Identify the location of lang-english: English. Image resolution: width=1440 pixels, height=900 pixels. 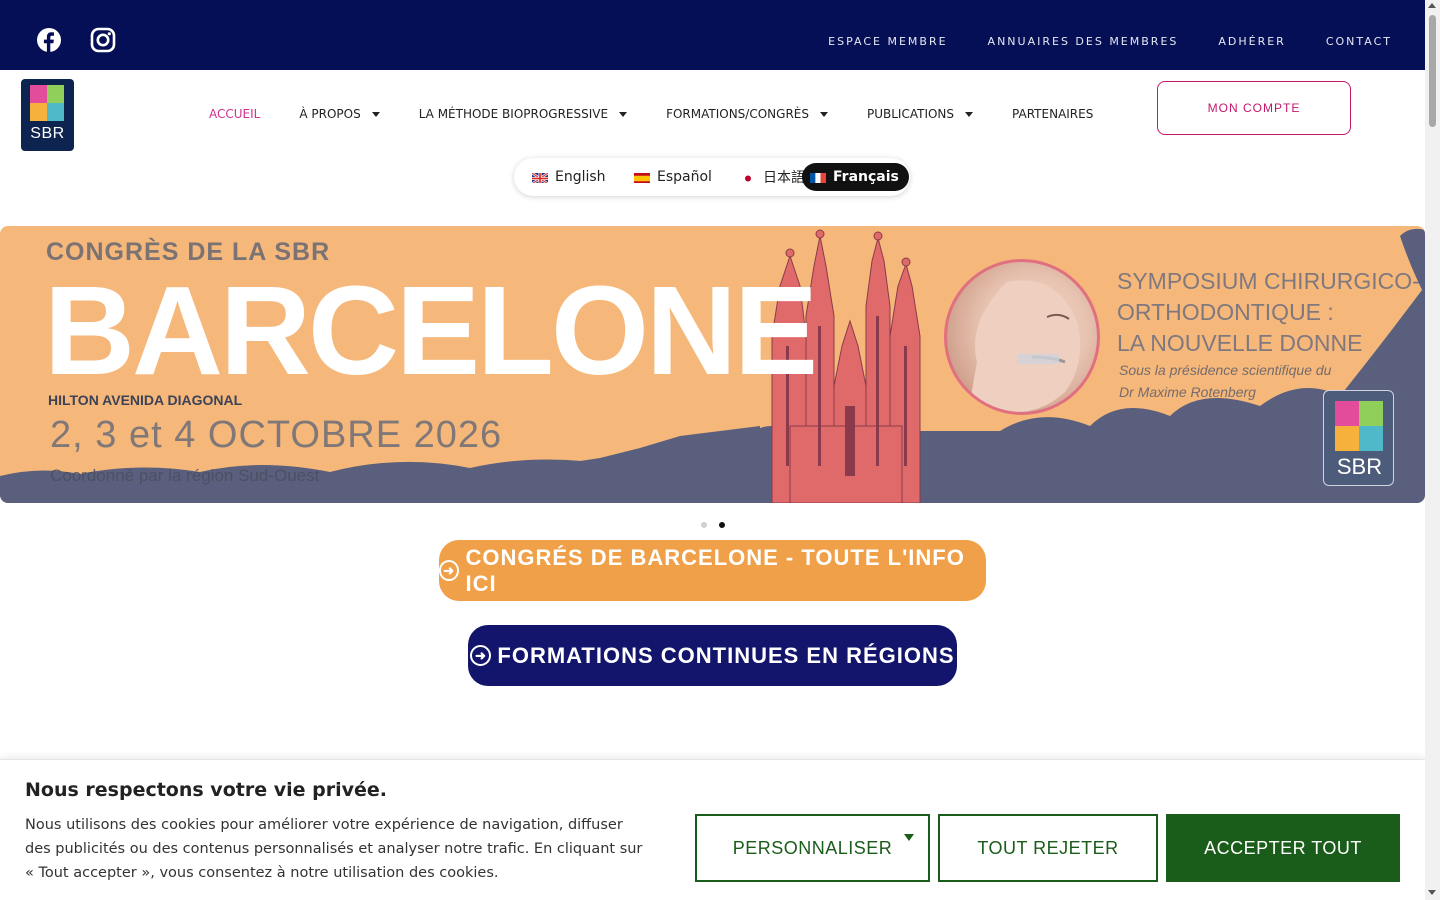
(570, 177).